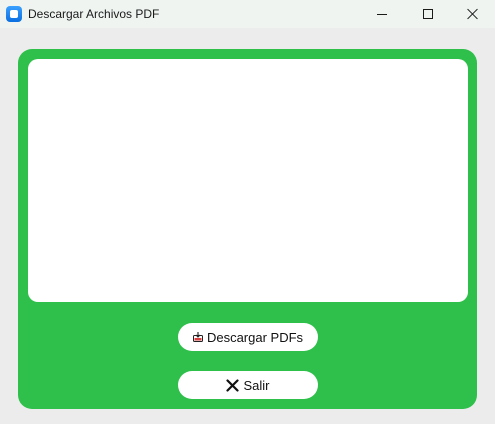 The height and width of the screenshot is (424, 495). I want to click on maximize-icon, so click(428, 14).